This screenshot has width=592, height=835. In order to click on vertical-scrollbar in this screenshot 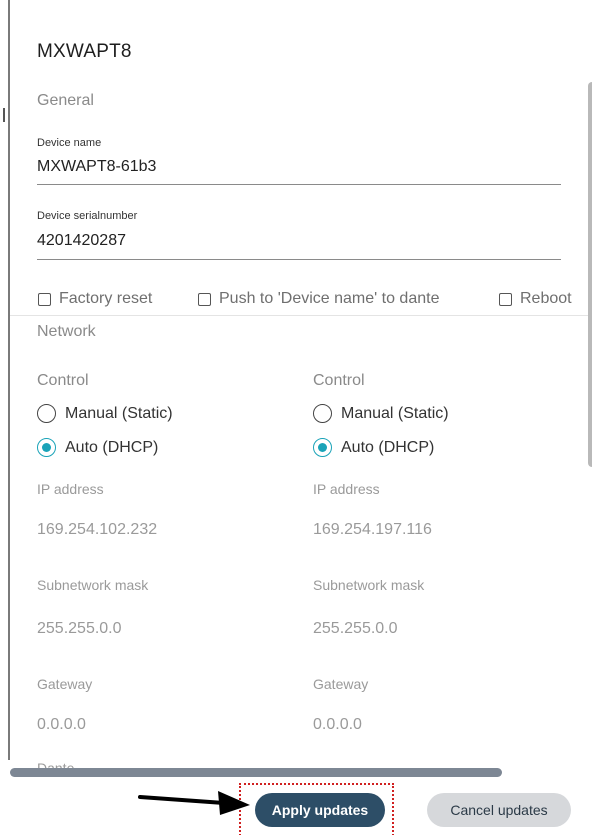, I will do `click(590, 274)`.